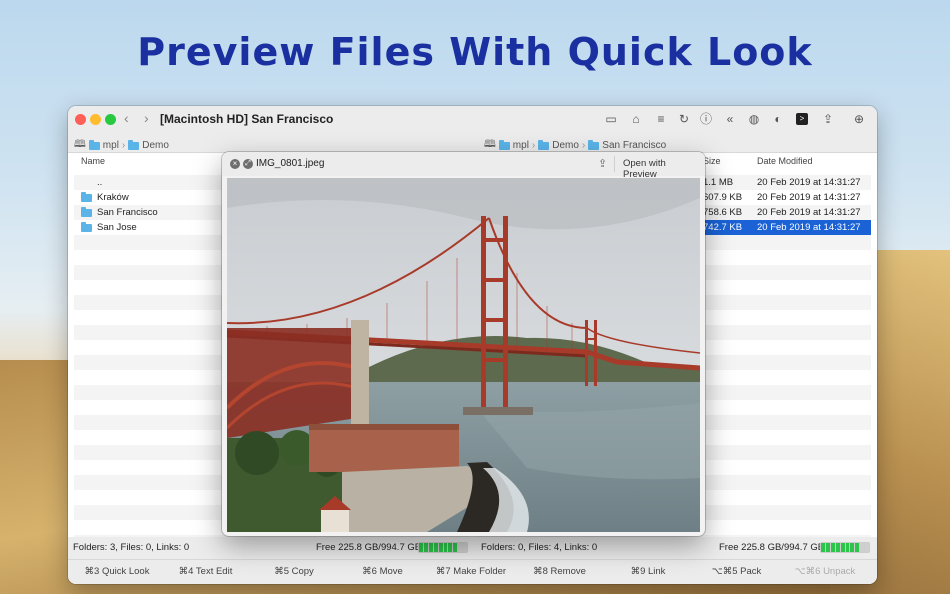  I want to click on home-icon: ⌂, so click(636, 119).